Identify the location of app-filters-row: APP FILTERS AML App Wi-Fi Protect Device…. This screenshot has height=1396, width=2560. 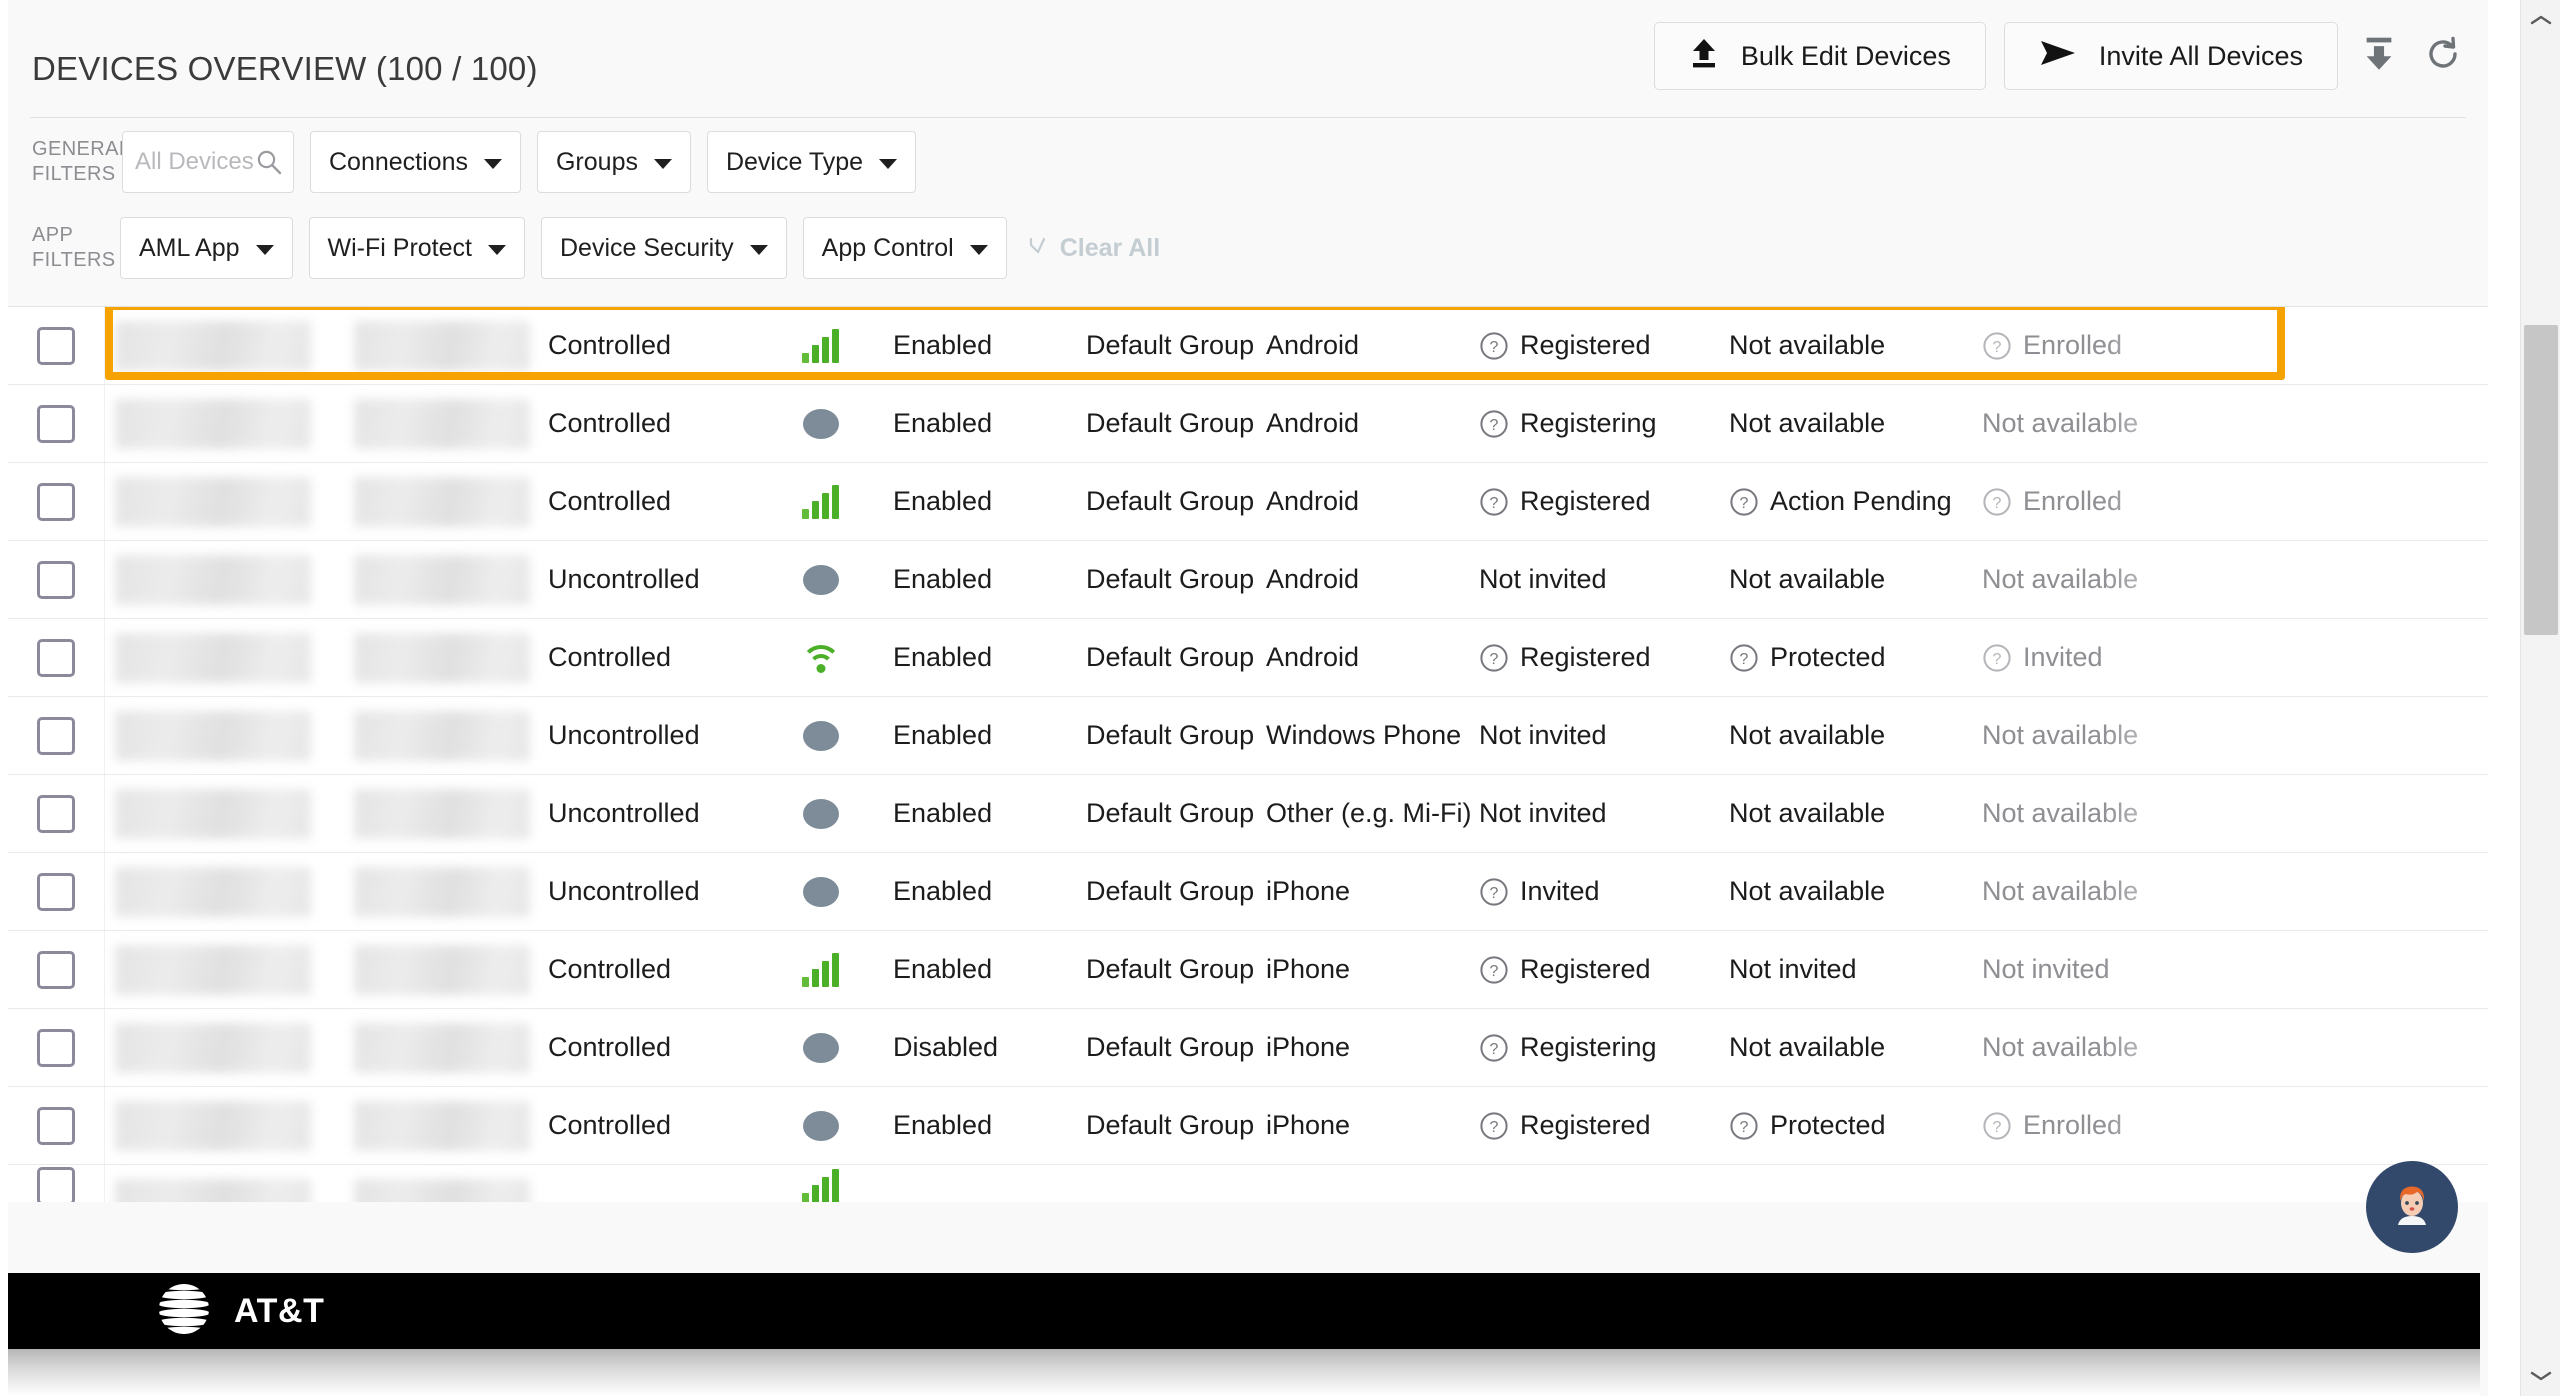
(1248, 248).